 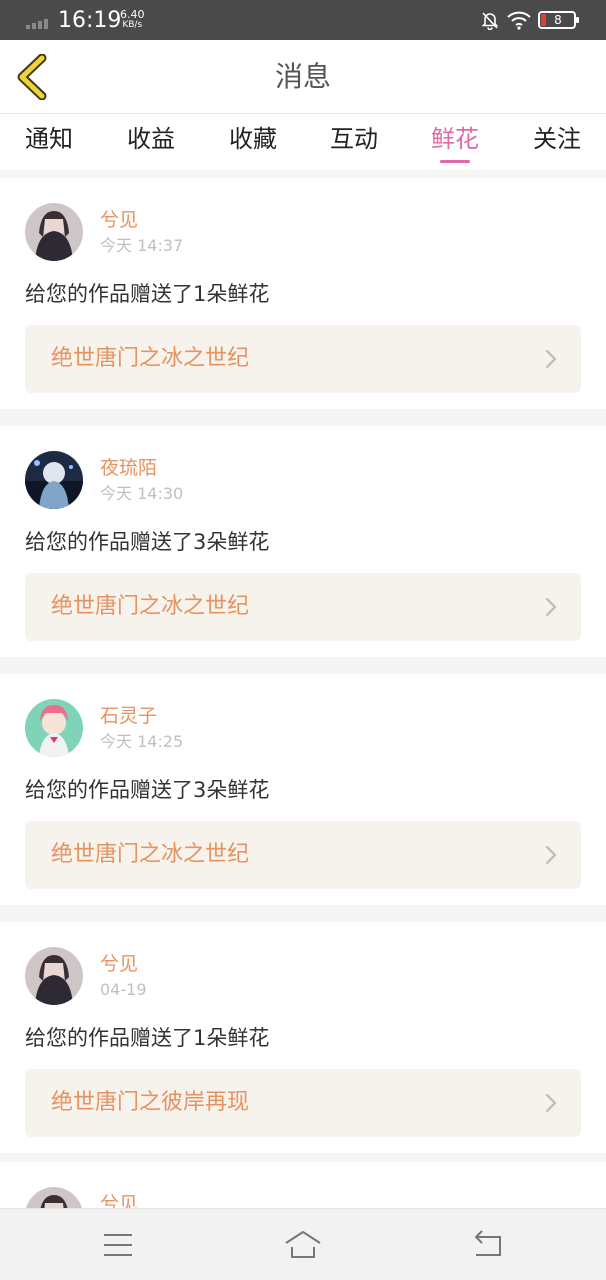 I want to click on message-time: 今天 14:25, so click(x=142, y=741).